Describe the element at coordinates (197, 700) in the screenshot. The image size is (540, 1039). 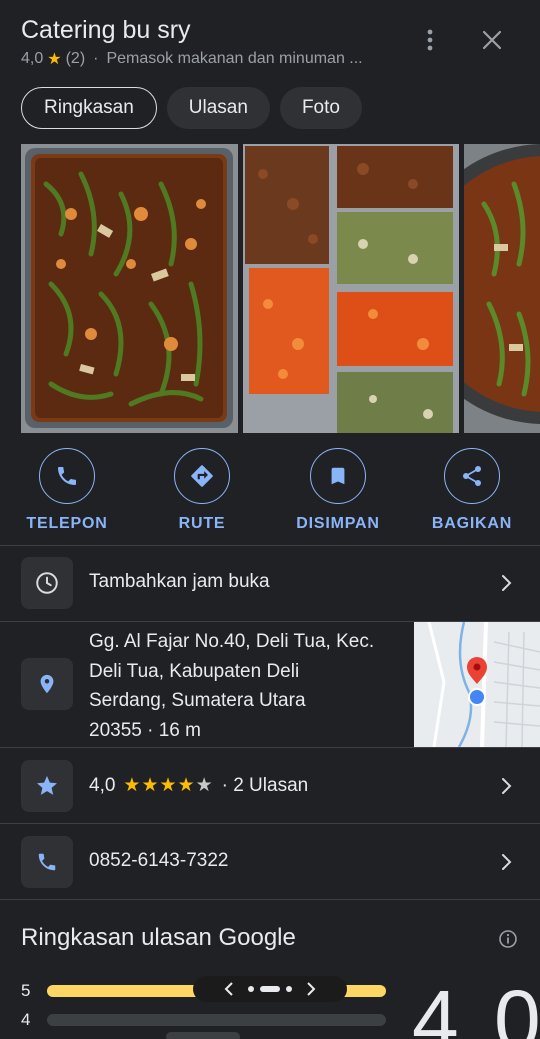
I see `address-line: Serdang, Sumatera Utara` at that location.